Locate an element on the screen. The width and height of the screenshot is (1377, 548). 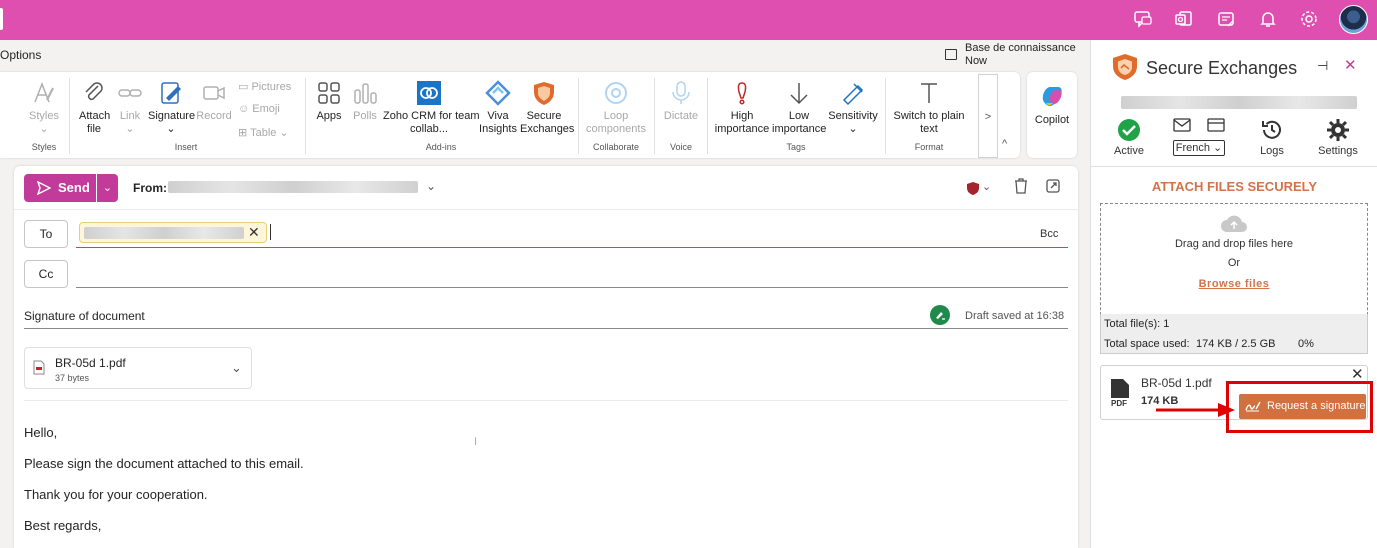
cc-field is located at coordinates (572, 287).